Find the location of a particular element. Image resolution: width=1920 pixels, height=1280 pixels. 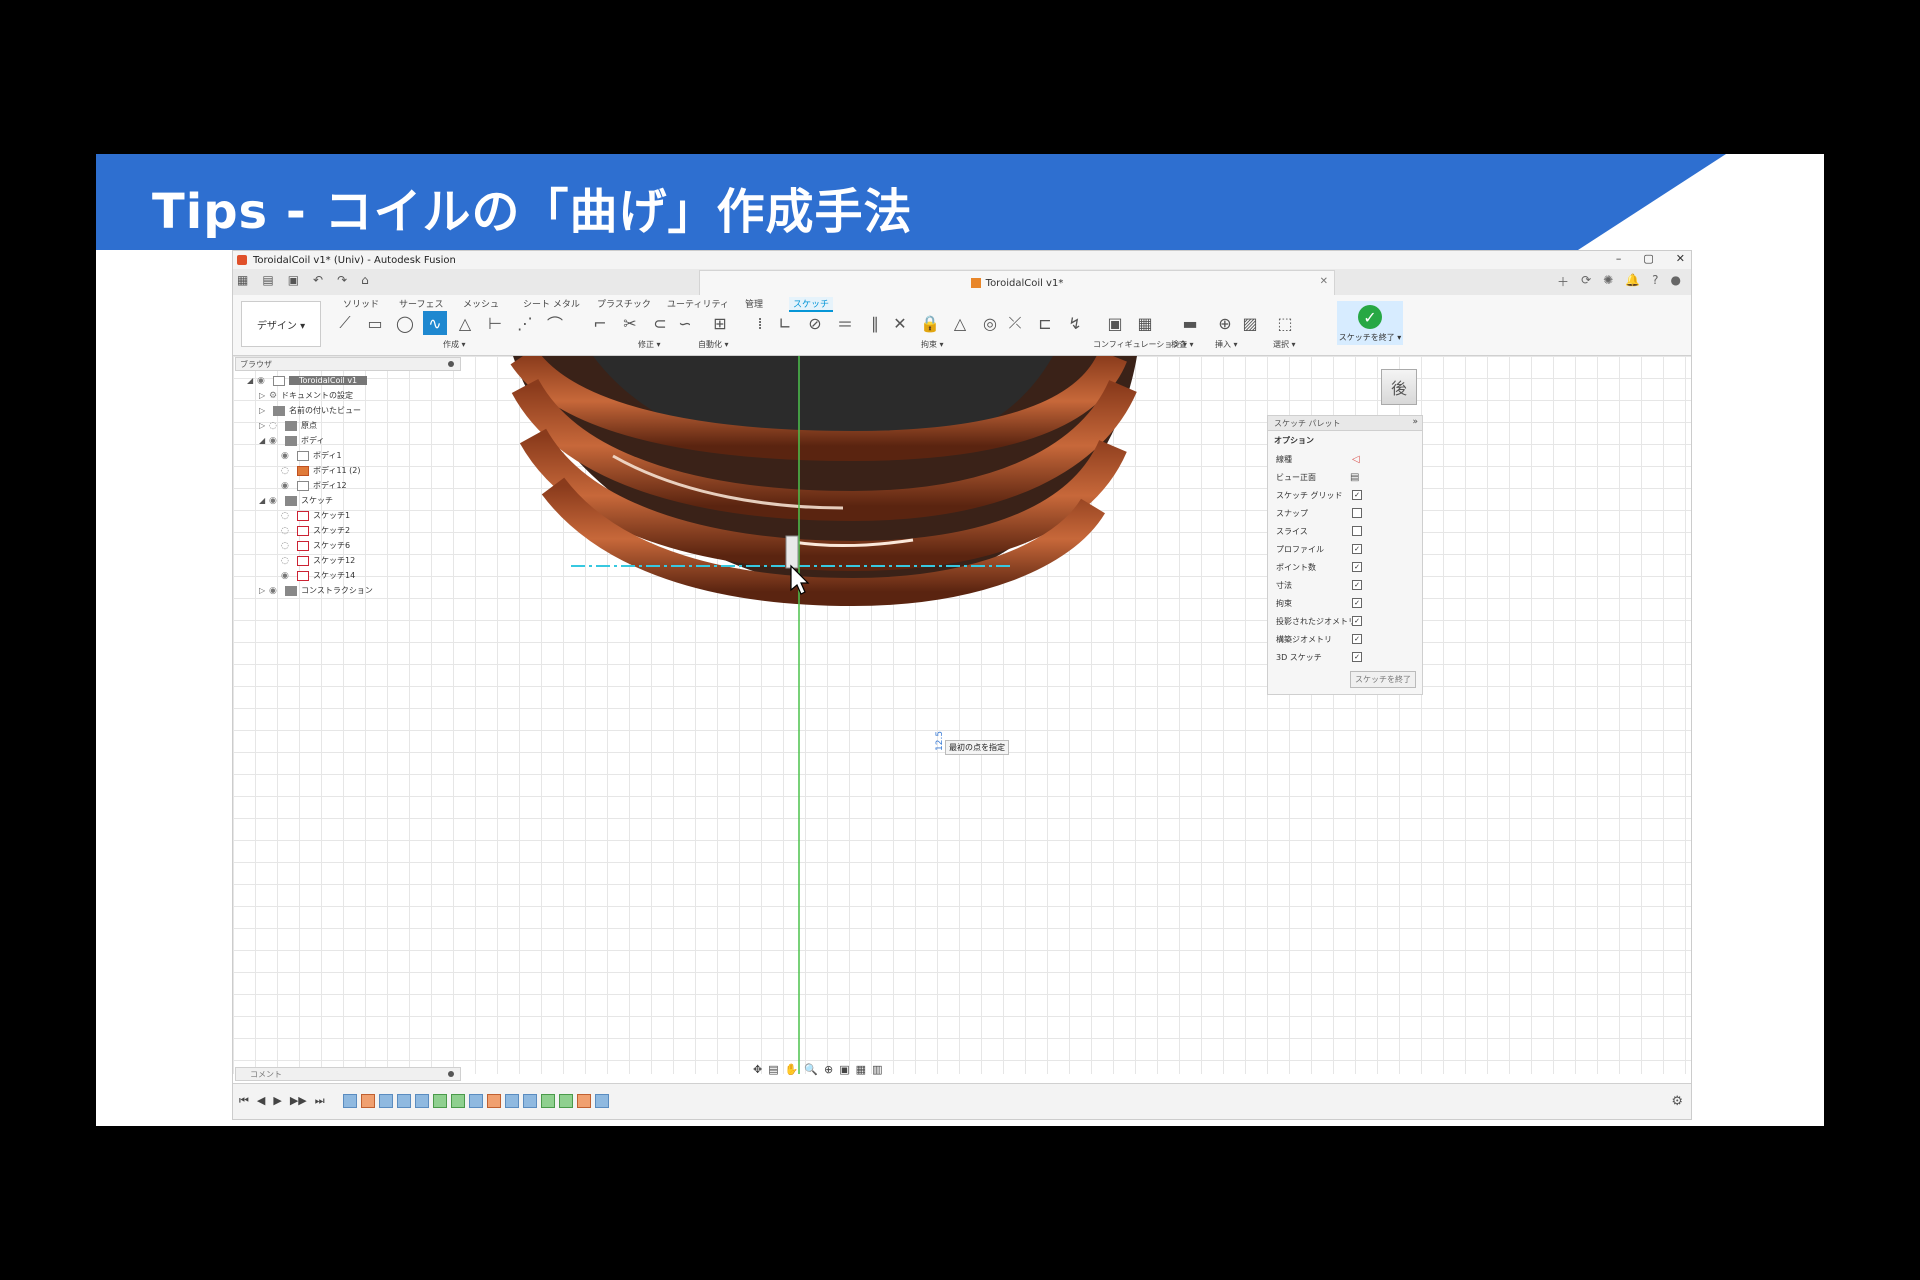

offset-tool-icon: ⊂ is located at coordinates (660, 323).